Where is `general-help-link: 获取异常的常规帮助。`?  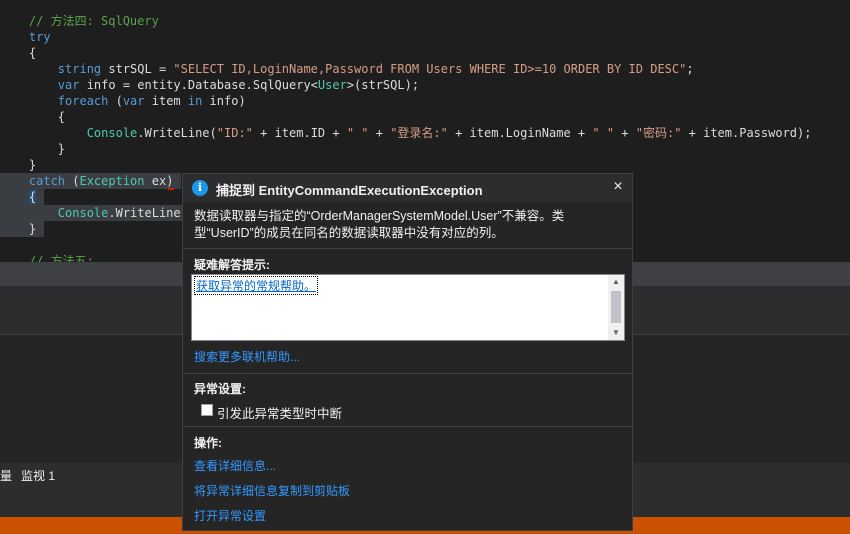 general-help-link: 获取异常的常规帮助。 is located at coordinates (256, 285).